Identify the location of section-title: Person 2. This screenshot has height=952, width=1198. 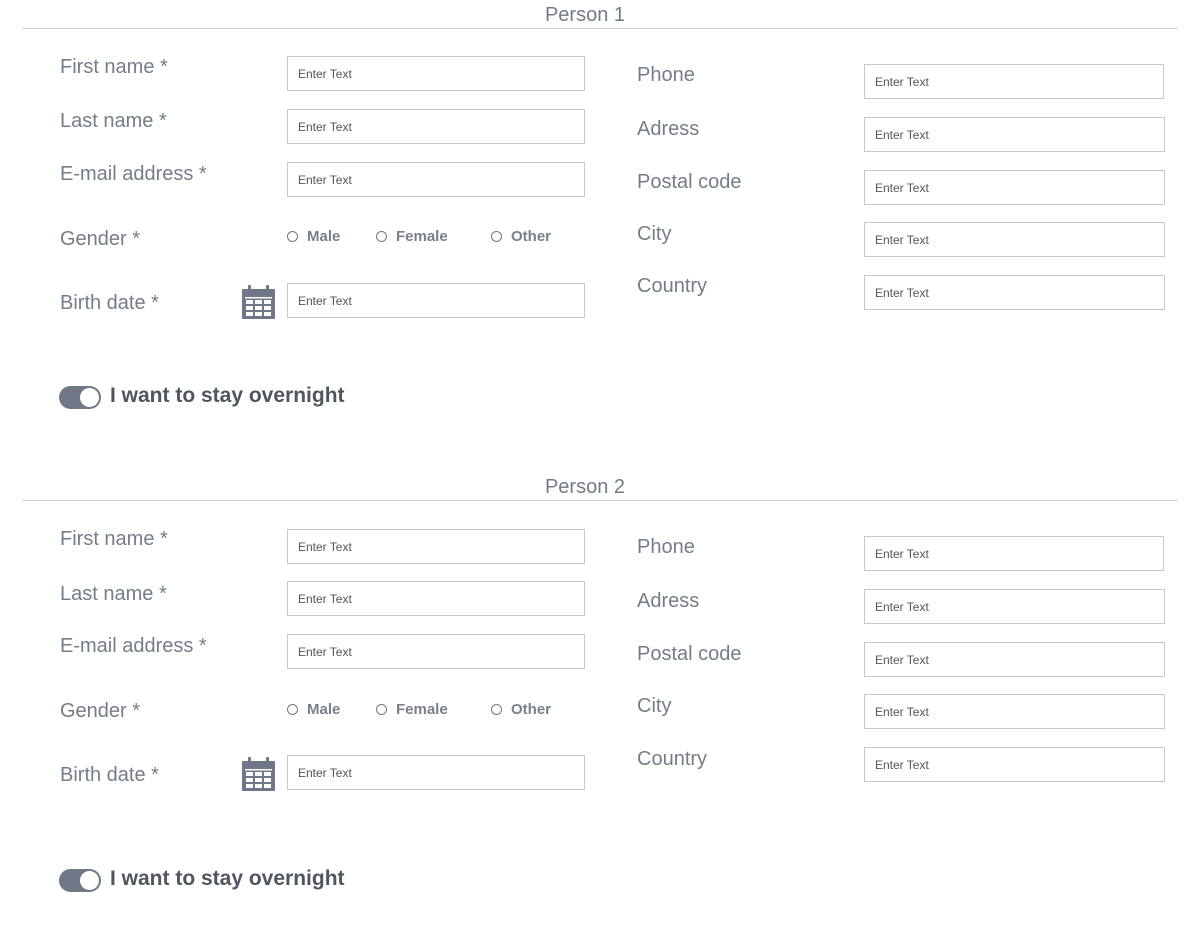
(585, 487).